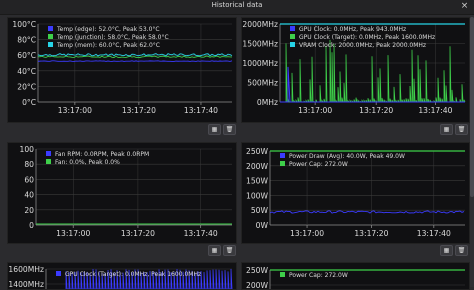  What do you see at coordinates (26, 269) in the screenshot?
I see `y-tick-label: 1600MHz` at bounding box center [26, 269].